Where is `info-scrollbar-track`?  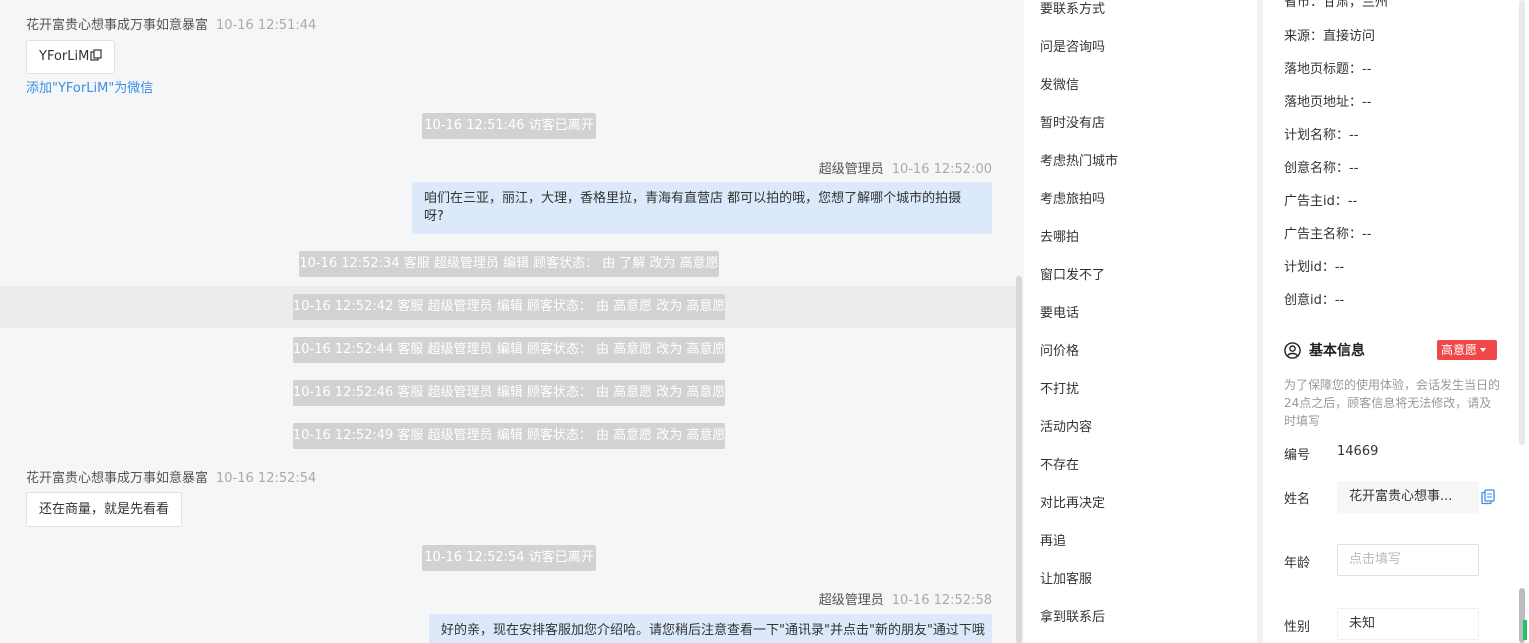
info-scrollbar-track is located at coordinates (1522, 222).